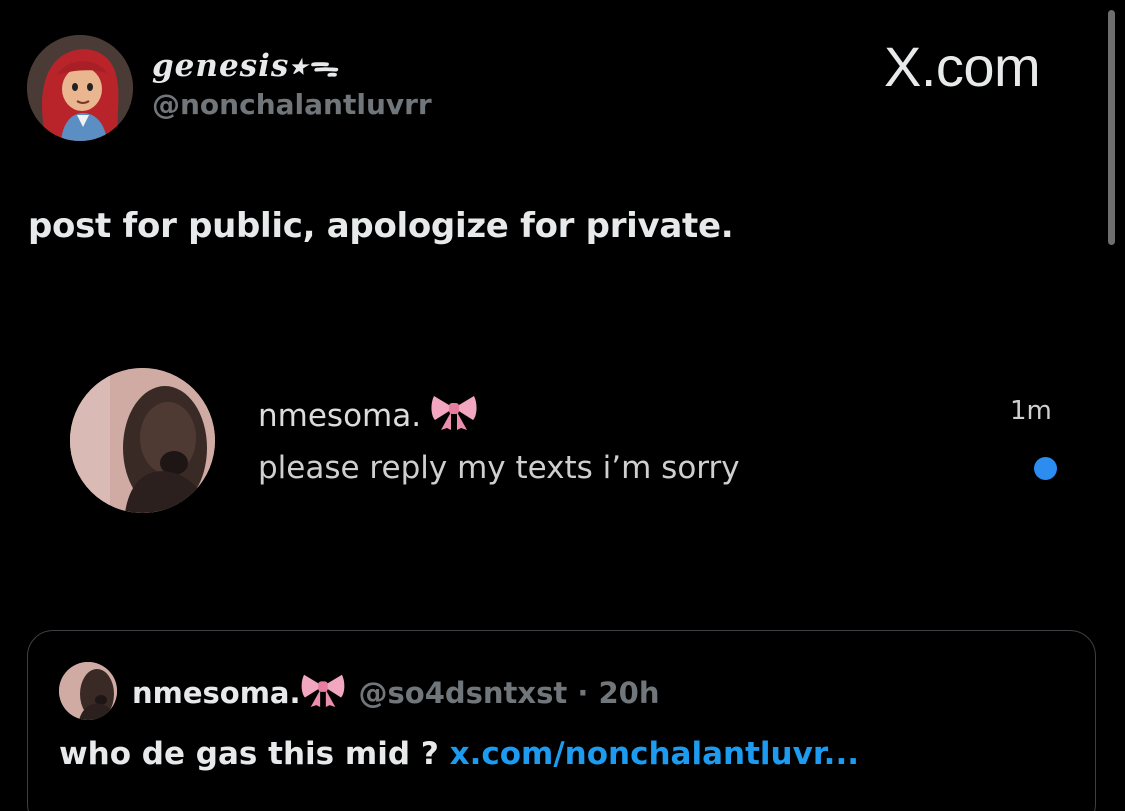 The image size is (1125, 811). What do you see at coordinates (216, 693) in the screenshot?
I see `quoted-author-name: nmesoma.` at bounding box center [216, 693].